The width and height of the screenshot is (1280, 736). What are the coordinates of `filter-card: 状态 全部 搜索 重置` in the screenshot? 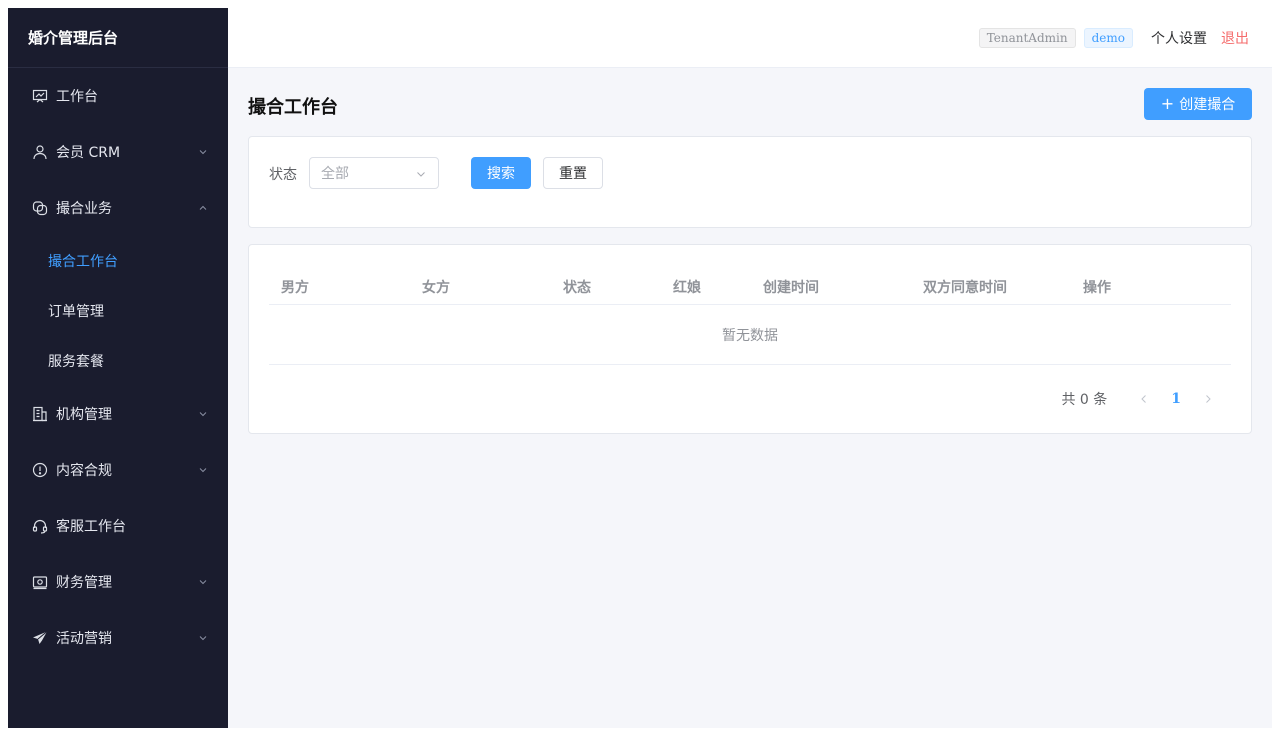 It's located at (750, 182).